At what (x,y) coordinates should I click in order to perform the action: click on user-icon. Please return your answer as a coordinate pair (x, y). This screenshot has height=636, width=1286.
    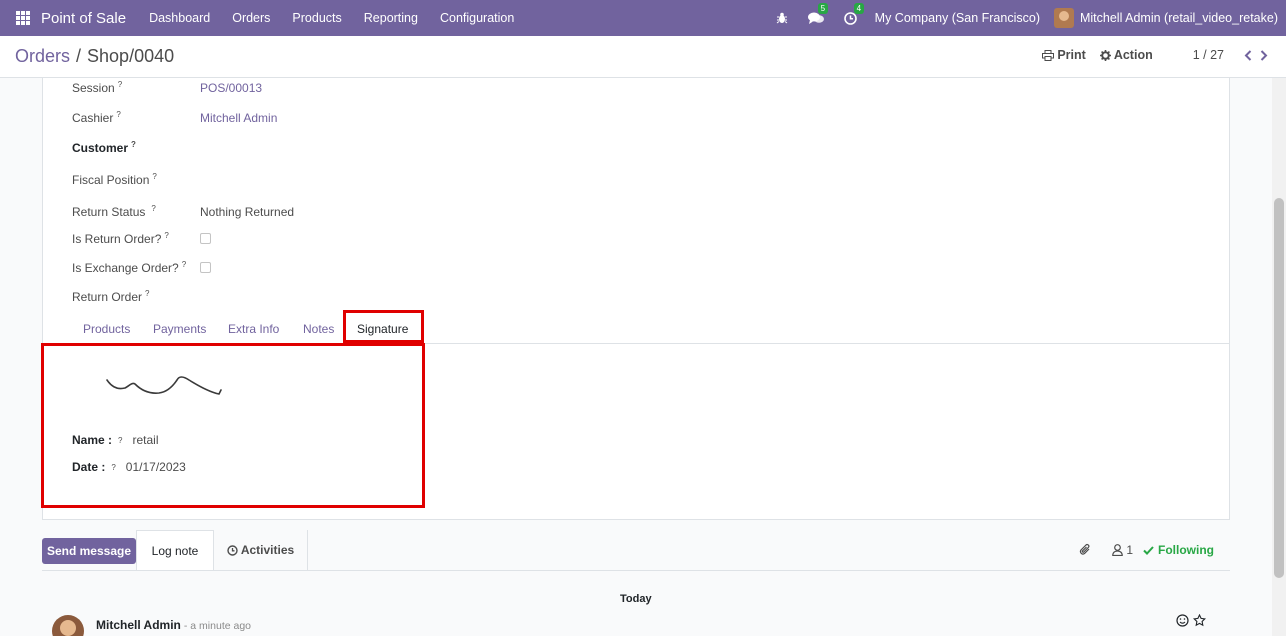
    Looking at the image, I should click on (1118, 550).